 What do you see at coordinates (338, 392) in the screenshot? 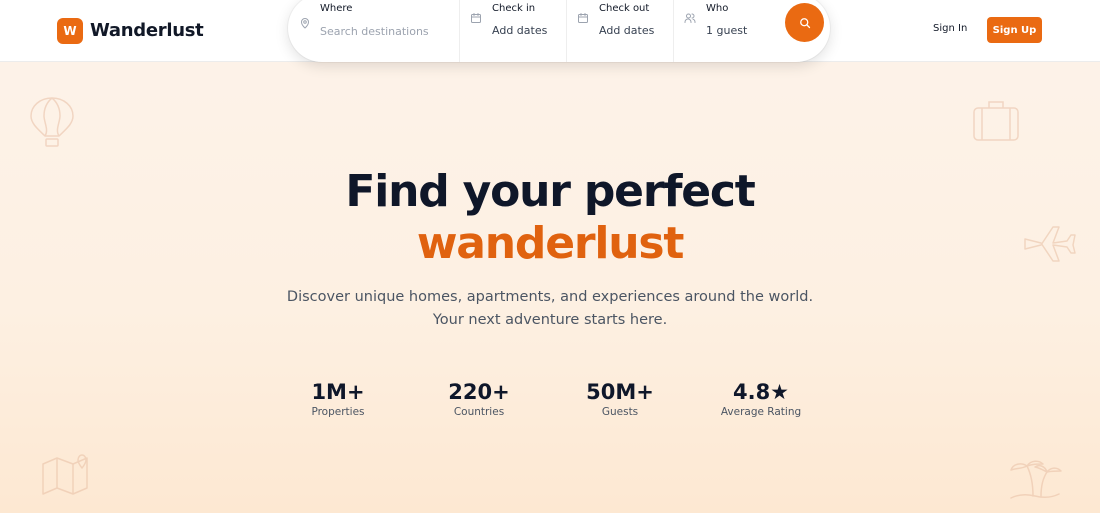
I see `stat-value: 1M+` at bounding box center [338, 392].